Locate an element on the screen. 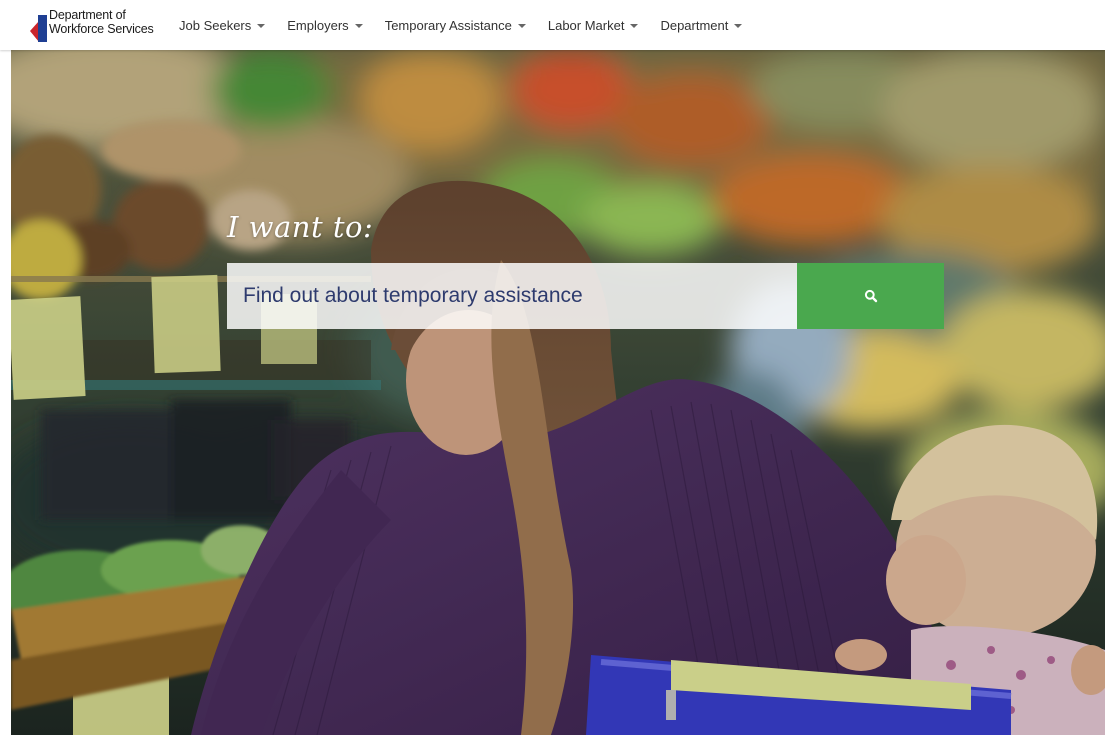 The image size is (1105, 735). nav-item-label: Temporary Assistance is located at coordinates (448, 25).